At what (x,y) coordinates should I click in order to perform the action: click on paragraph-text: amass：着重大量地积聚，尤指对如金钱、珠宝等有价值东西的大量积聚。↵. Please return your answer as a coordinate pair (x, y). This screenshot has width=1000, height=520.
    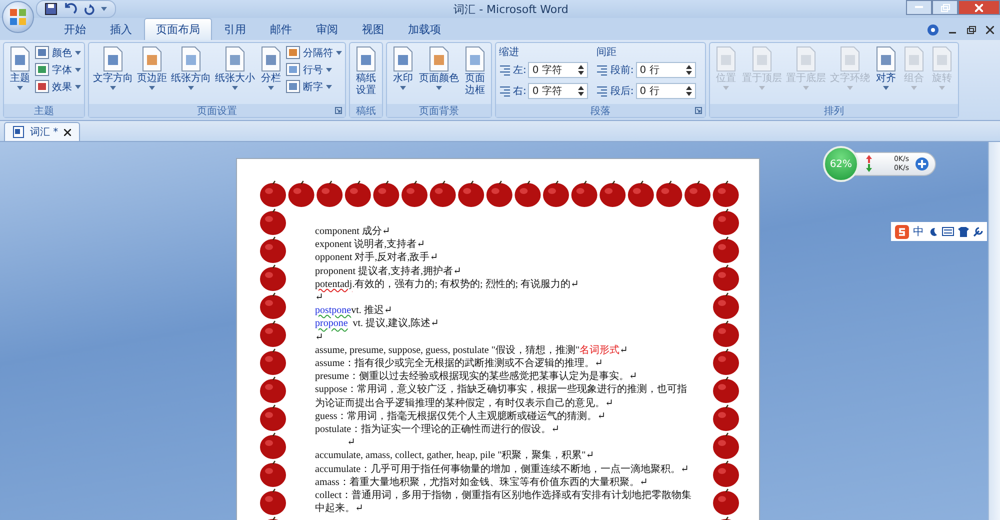
    Looking at the image, I should click on (482, 483).